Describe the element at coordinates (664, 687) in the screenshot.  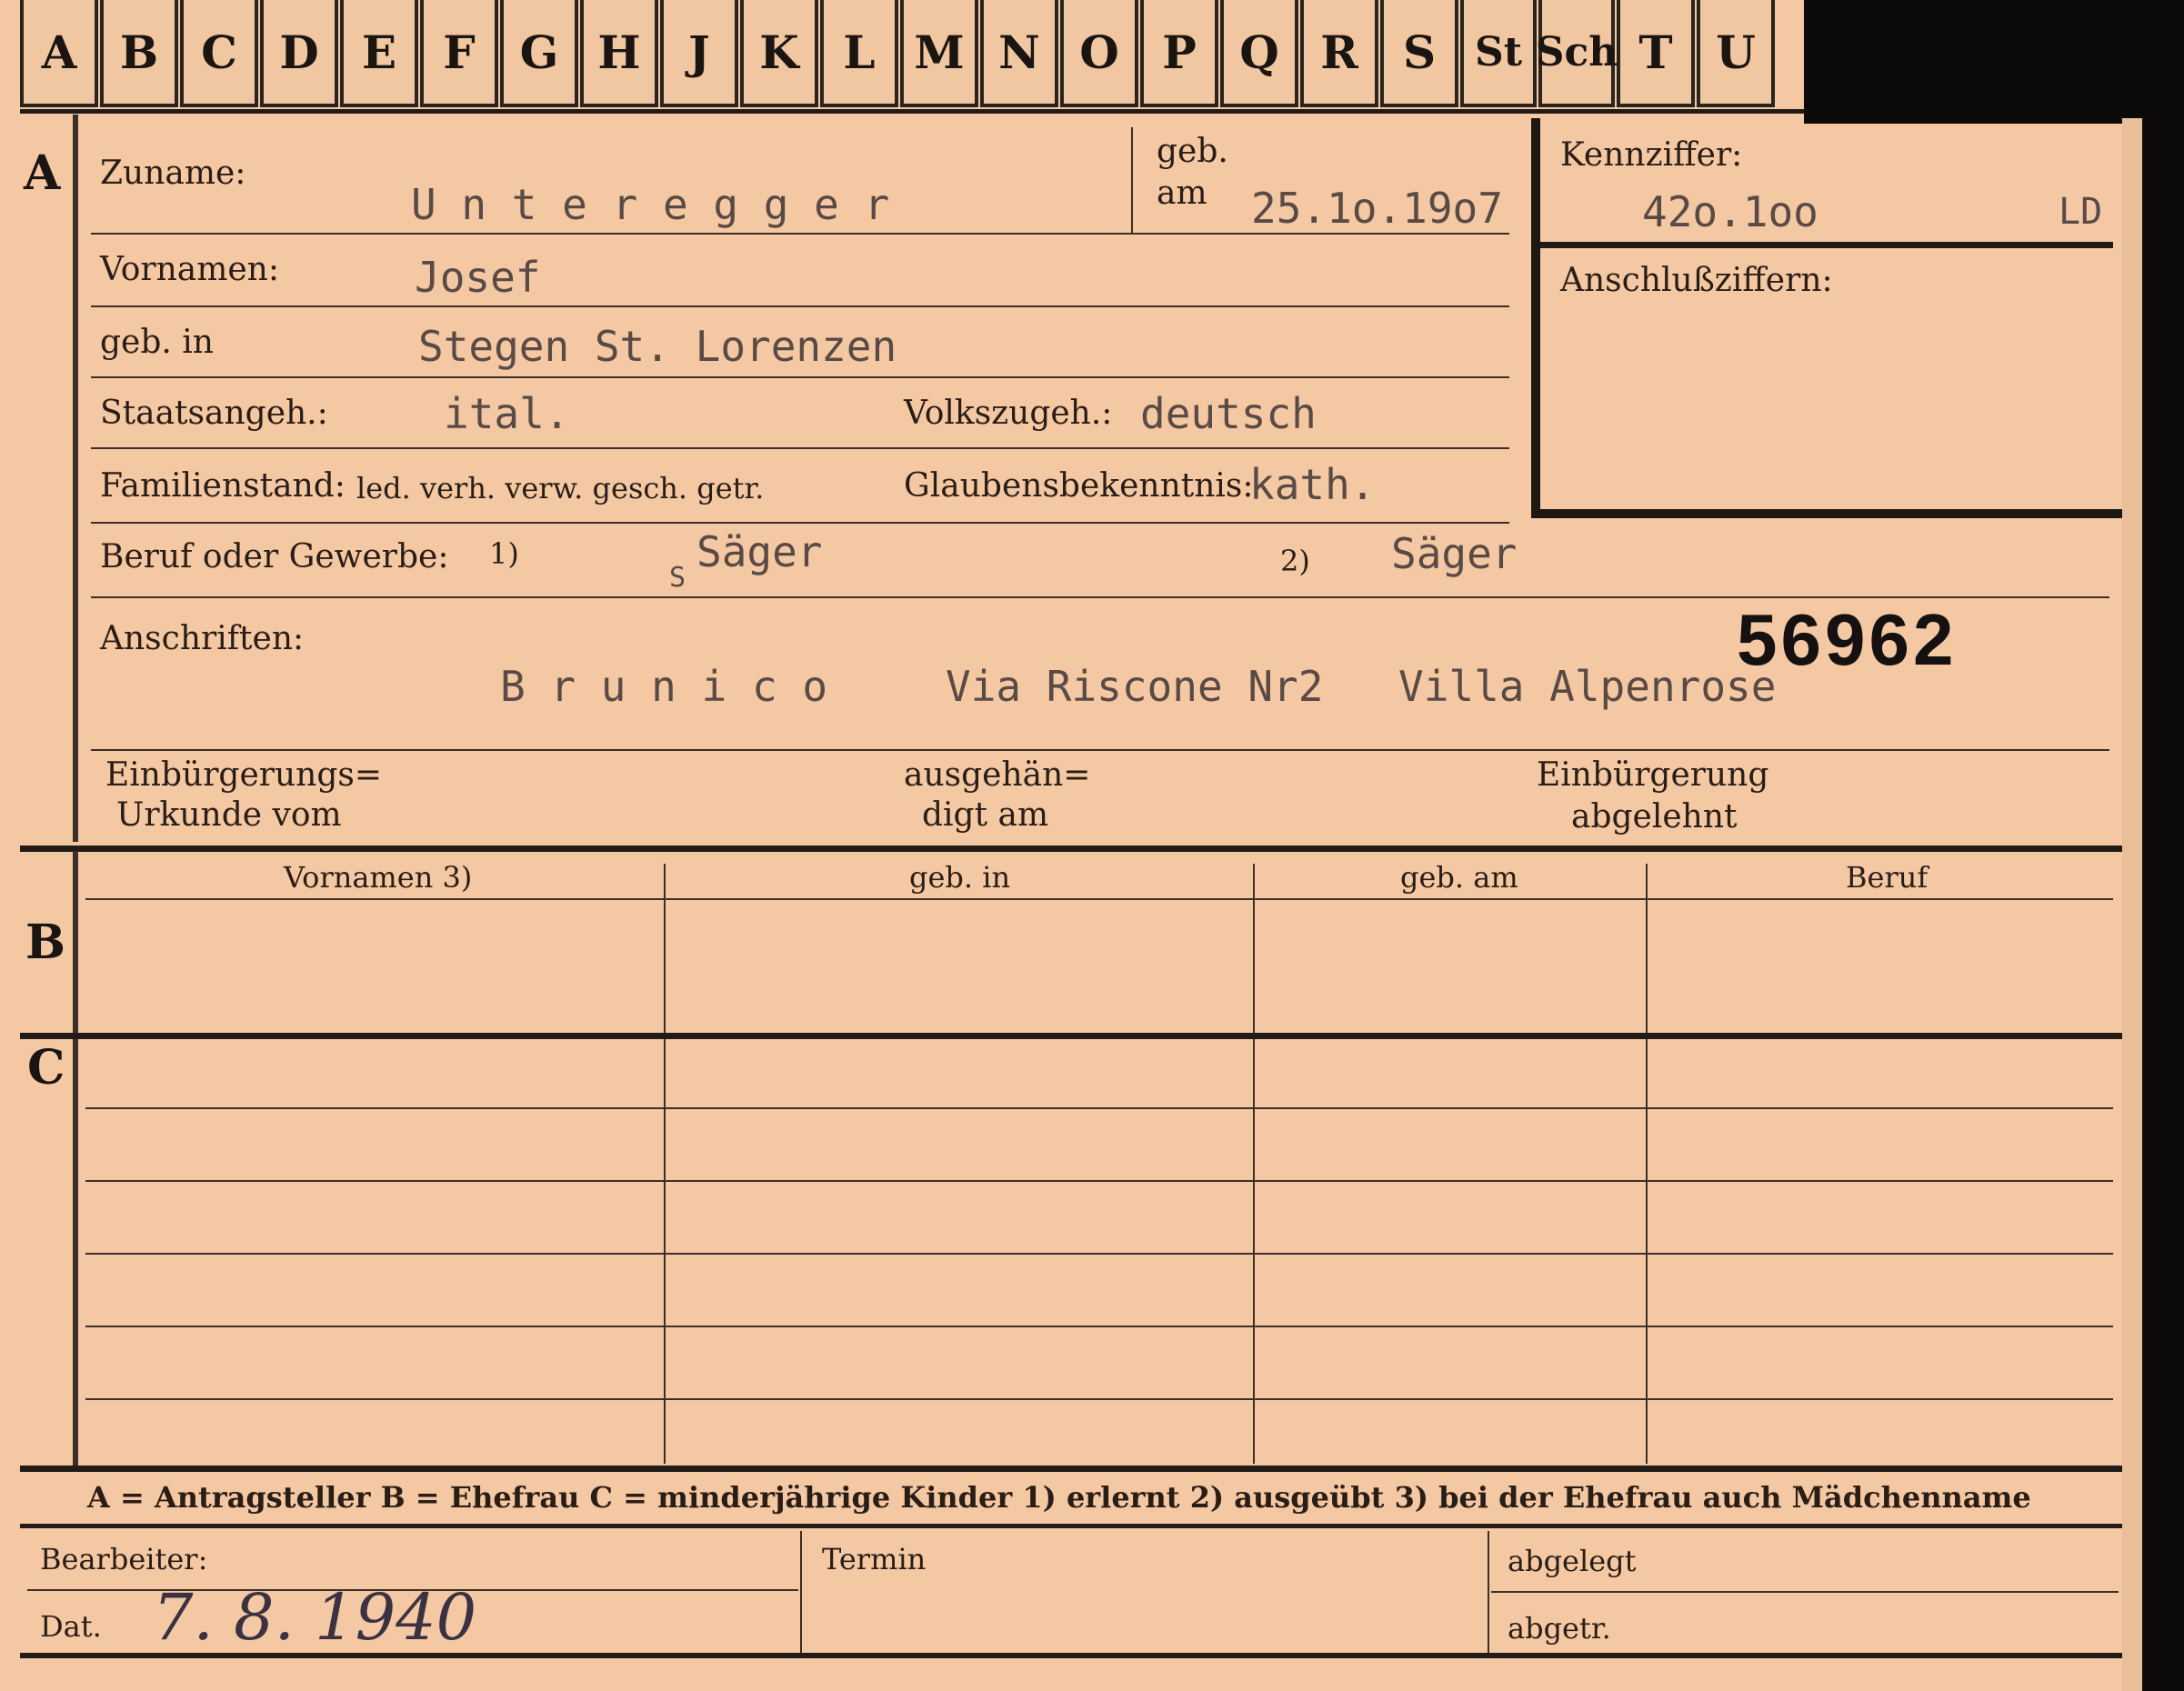
I see `anschriften-city: B r u n i c o` at that location.